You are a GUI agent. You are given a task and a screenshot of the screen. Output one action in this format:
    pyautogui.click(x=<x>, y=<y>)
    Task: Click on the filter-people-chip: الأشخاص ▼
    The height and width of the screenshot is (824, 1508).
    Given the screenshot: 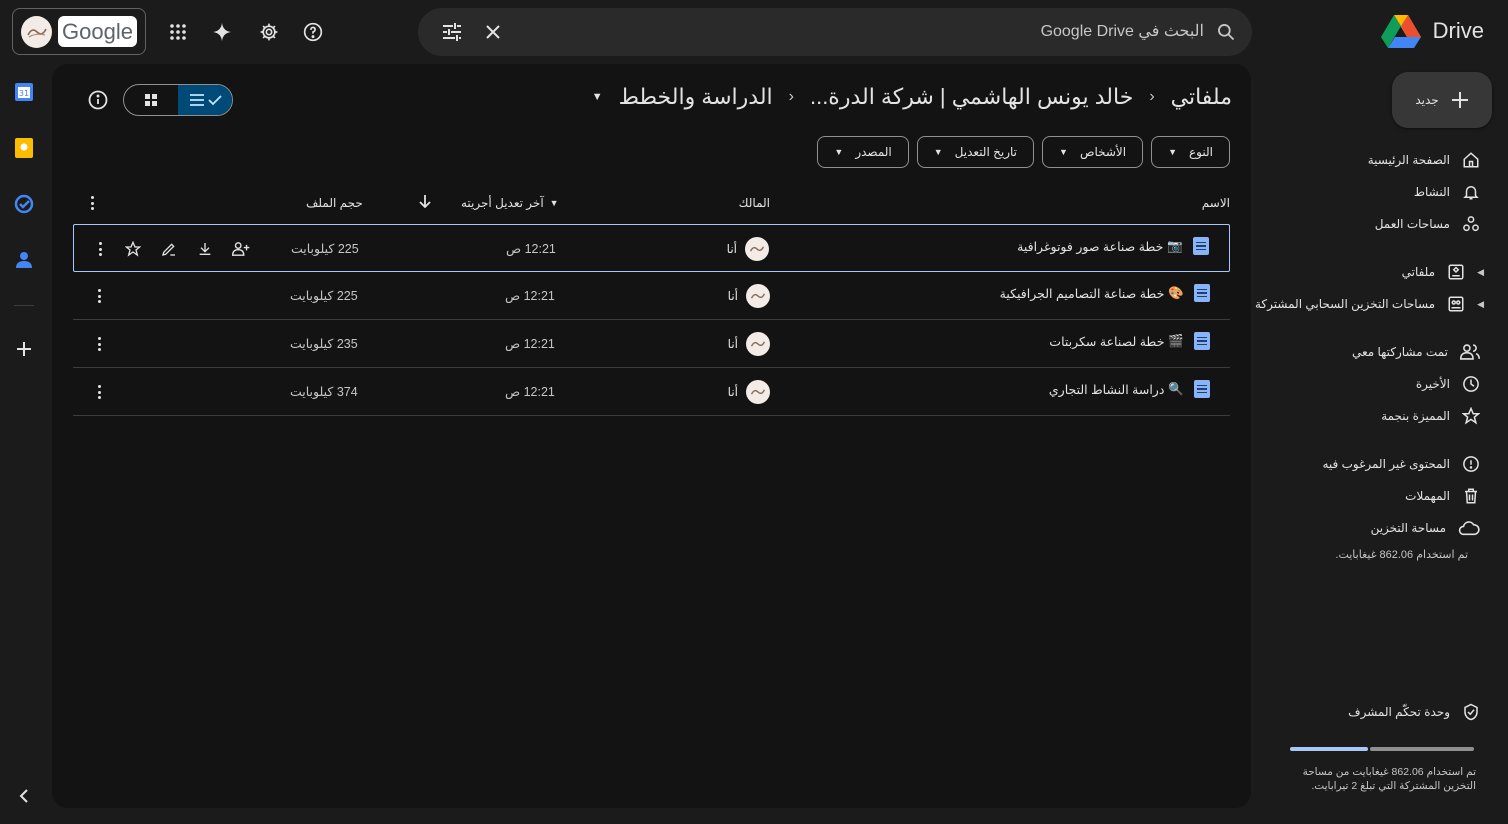 What is the action you would take?
    pyautogui.click(x=1093, y=152)
    